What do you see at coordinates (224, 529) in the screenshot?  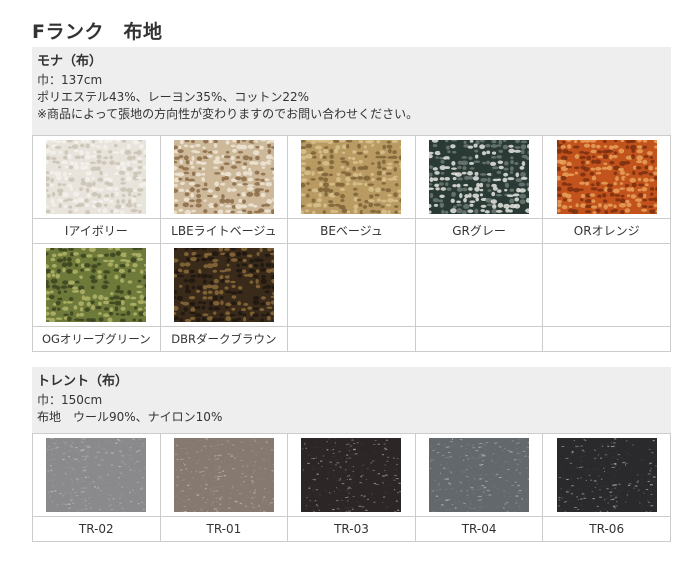 I see `swatch-label: TR-01` at bounding box center [224, 529].